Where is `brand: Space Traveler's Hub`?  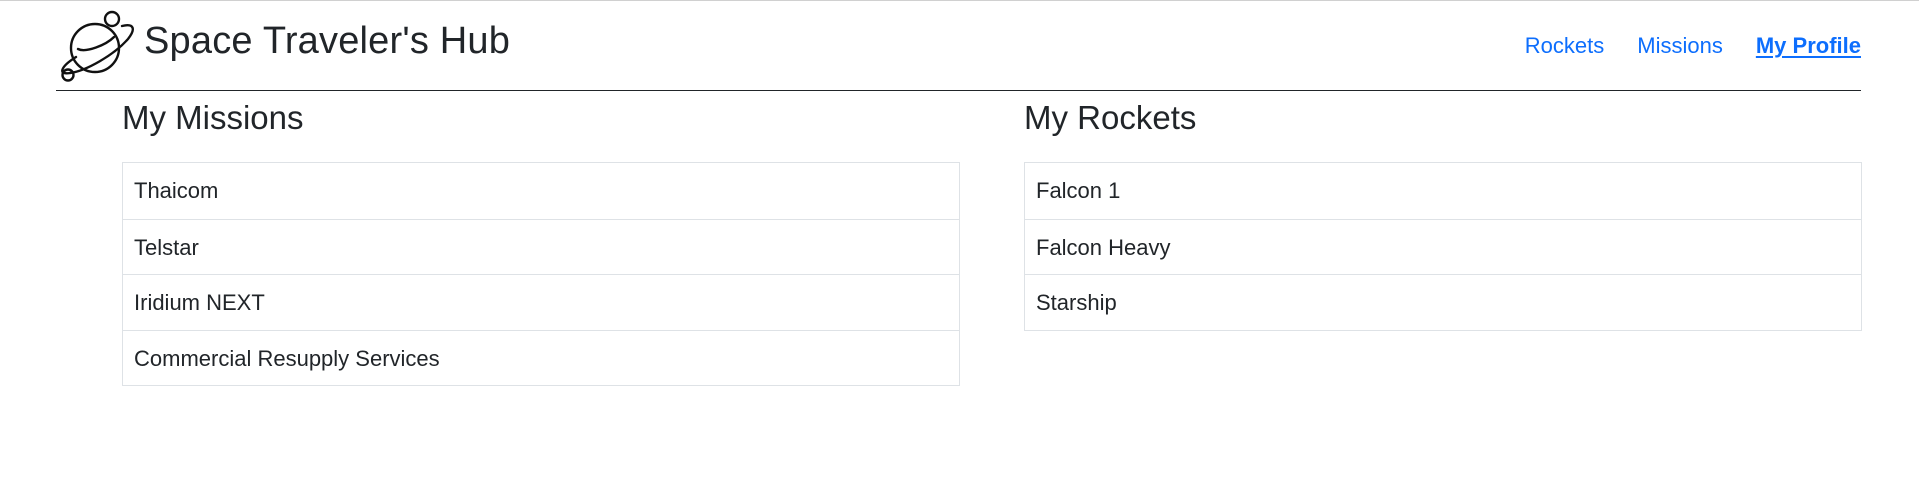 brand: Space Traveler's Hub is located at coordinates (283, 46).